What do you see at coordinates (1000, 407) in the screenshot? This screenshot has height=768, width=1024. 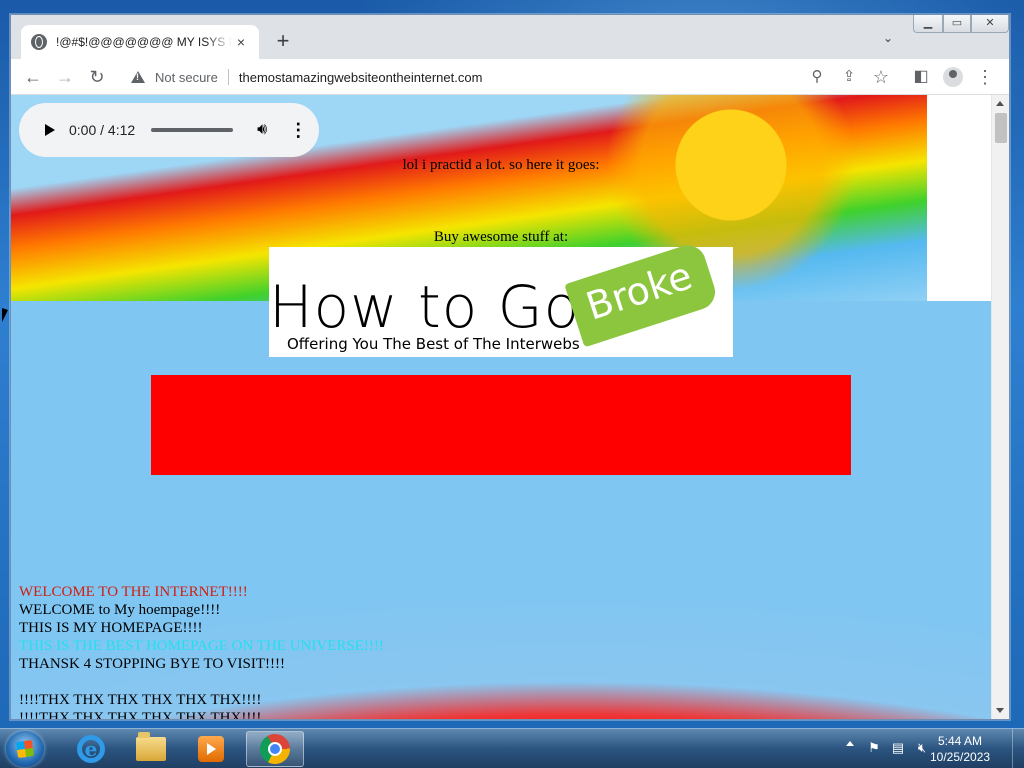 I see `vertical-scrollbar` at bounding box center [1000, 407].